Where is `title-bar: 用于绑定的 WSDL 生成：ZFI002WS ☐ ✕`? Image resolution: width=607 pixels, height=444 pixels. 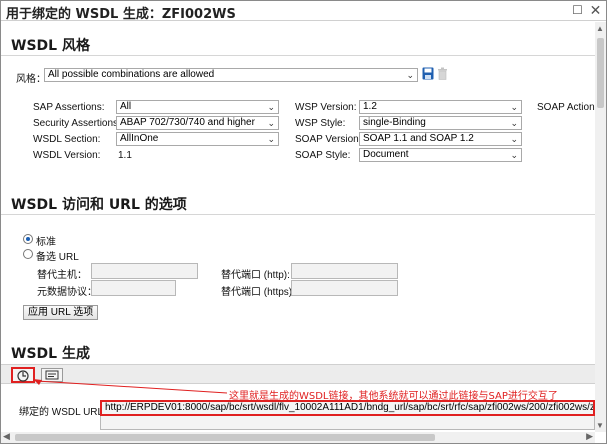
title-bar: 用于绑定的 WSDL 生成：ZFI002WS ☐ ✕ is located at coordinates (303, 11).